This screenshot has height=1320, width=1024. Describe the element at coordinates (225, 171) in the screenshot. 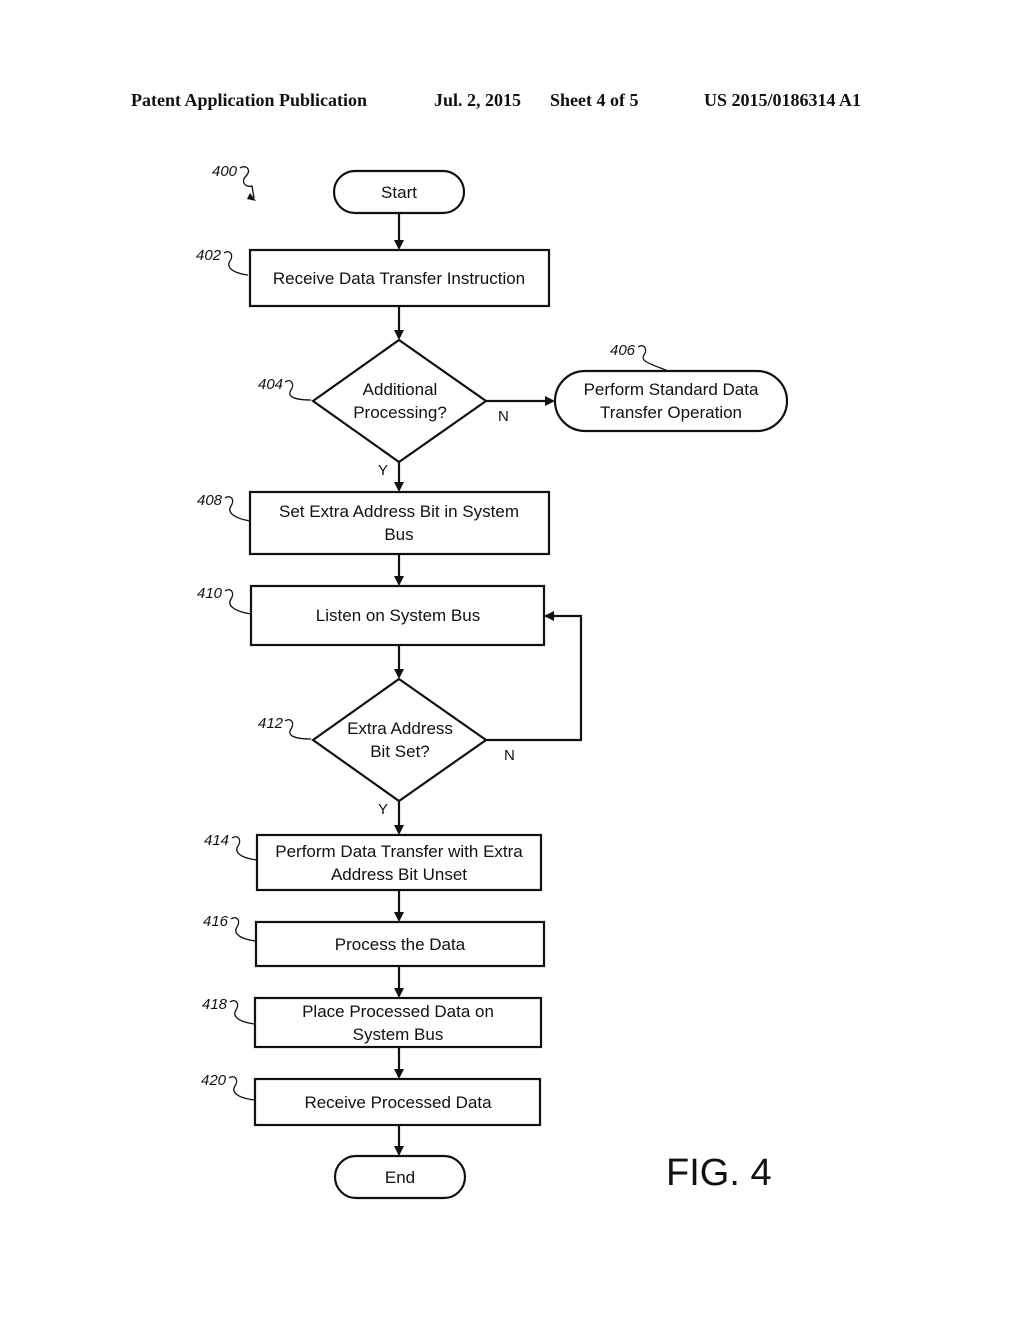

I see `ref-400: 400` at that location.